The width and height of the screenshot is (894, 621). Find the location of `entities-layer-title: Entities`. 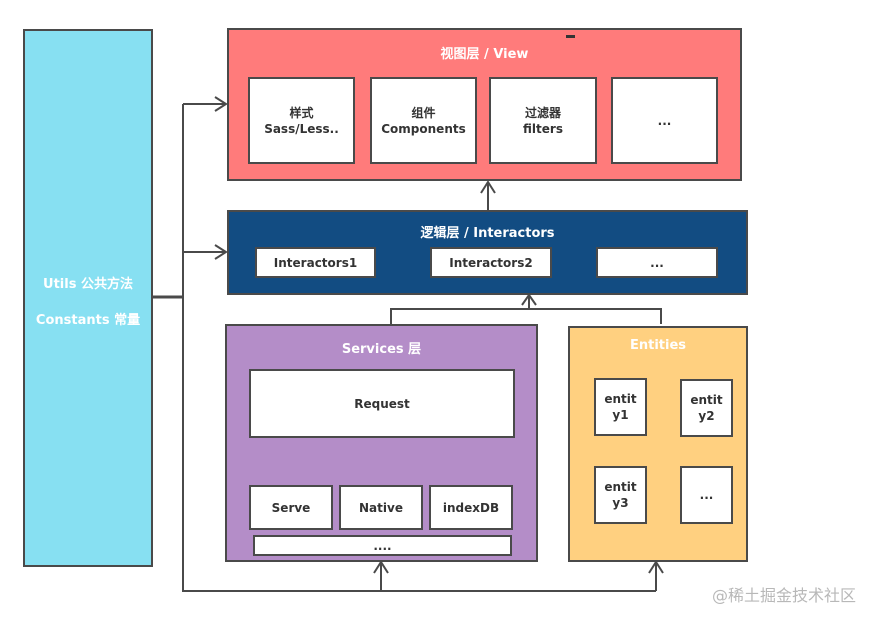

entities-layer-title: Entities is located at coordinates (658, 345).